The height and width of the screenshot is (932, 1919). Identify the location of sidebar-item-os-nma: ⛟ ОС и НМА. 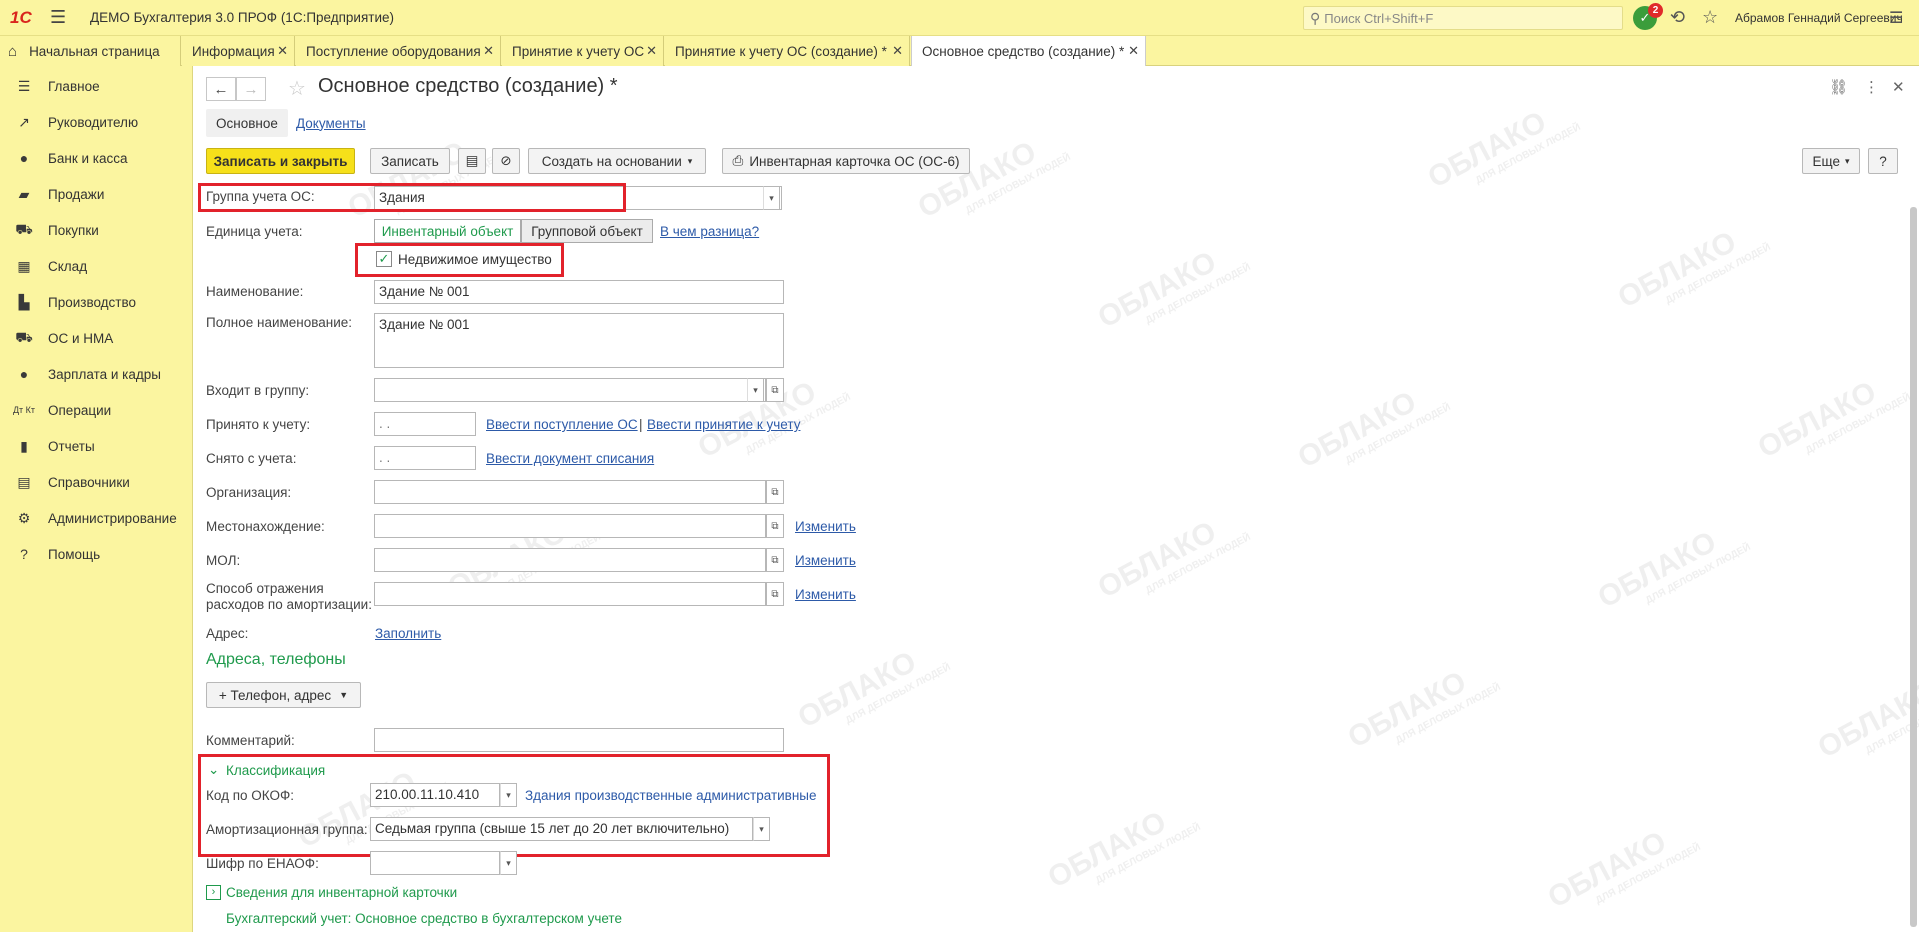
(96, 338).